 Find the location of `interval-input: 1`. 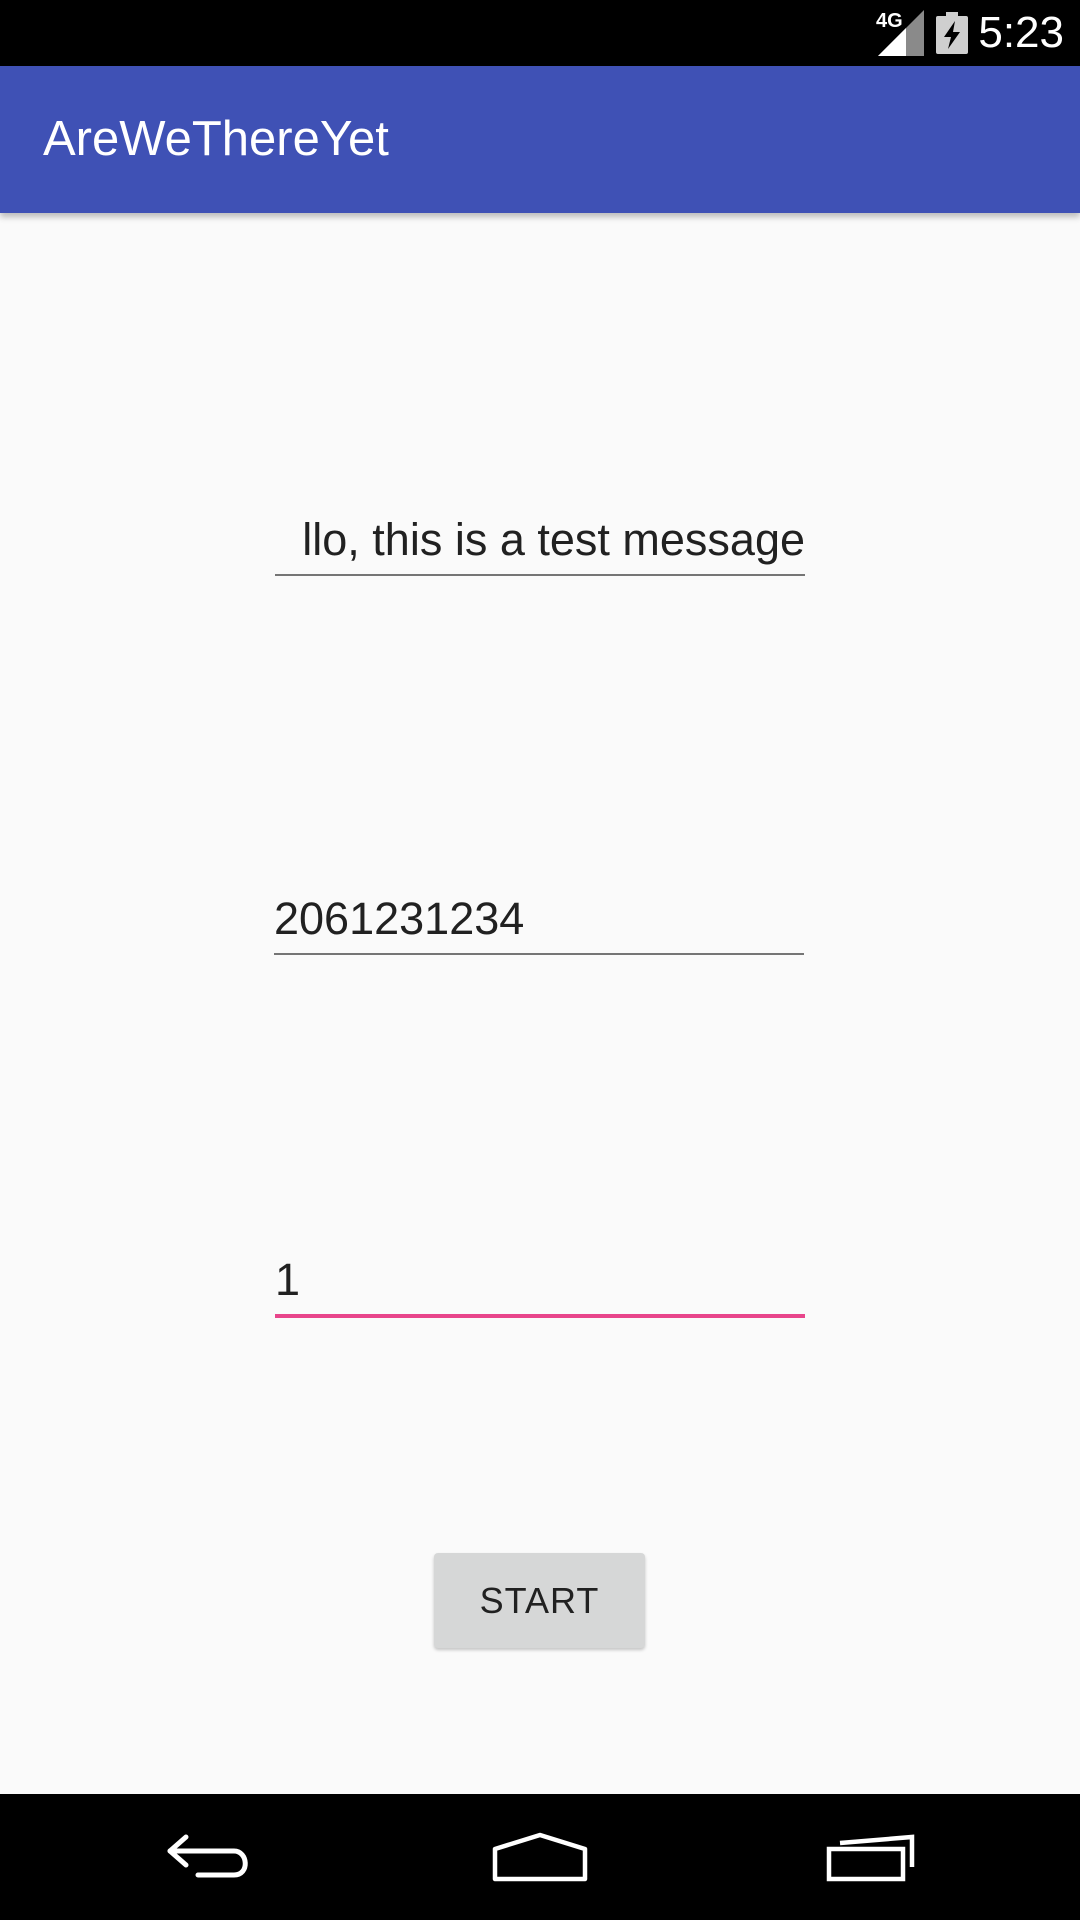

interval-input: 1 is located at coordinates (540, 1281).